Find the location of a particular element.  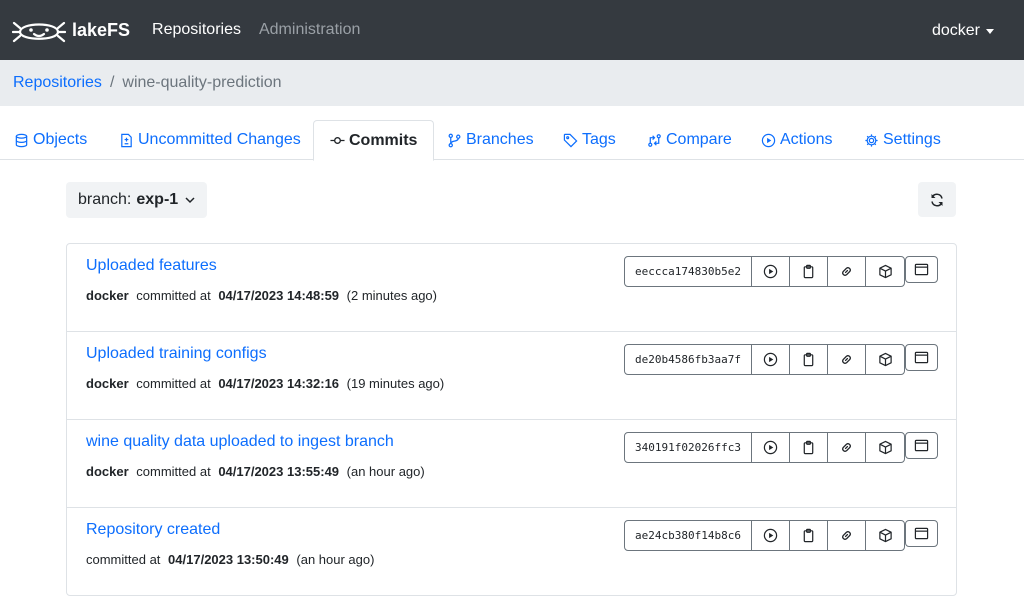

commit-author: docker is located at coordinates (107, 383).